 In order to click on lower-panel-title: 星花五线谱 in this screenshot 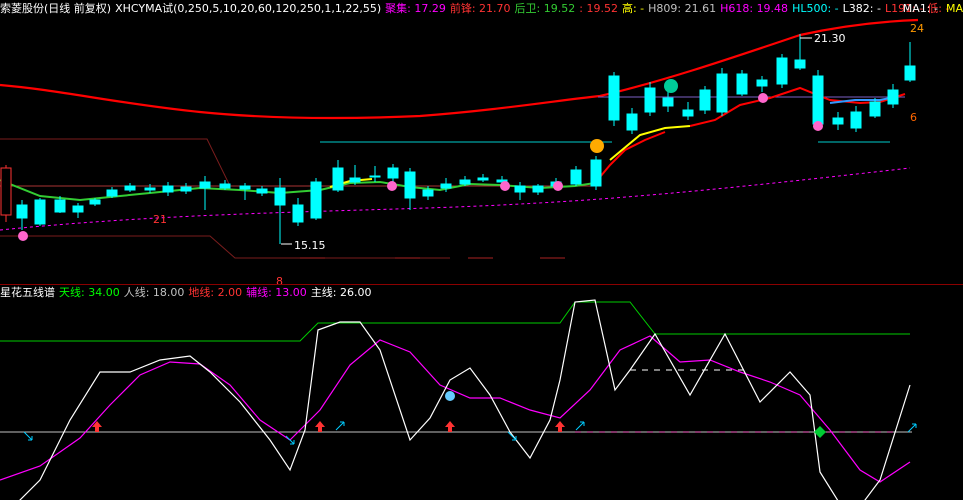, I will do `click(27, 292)`.